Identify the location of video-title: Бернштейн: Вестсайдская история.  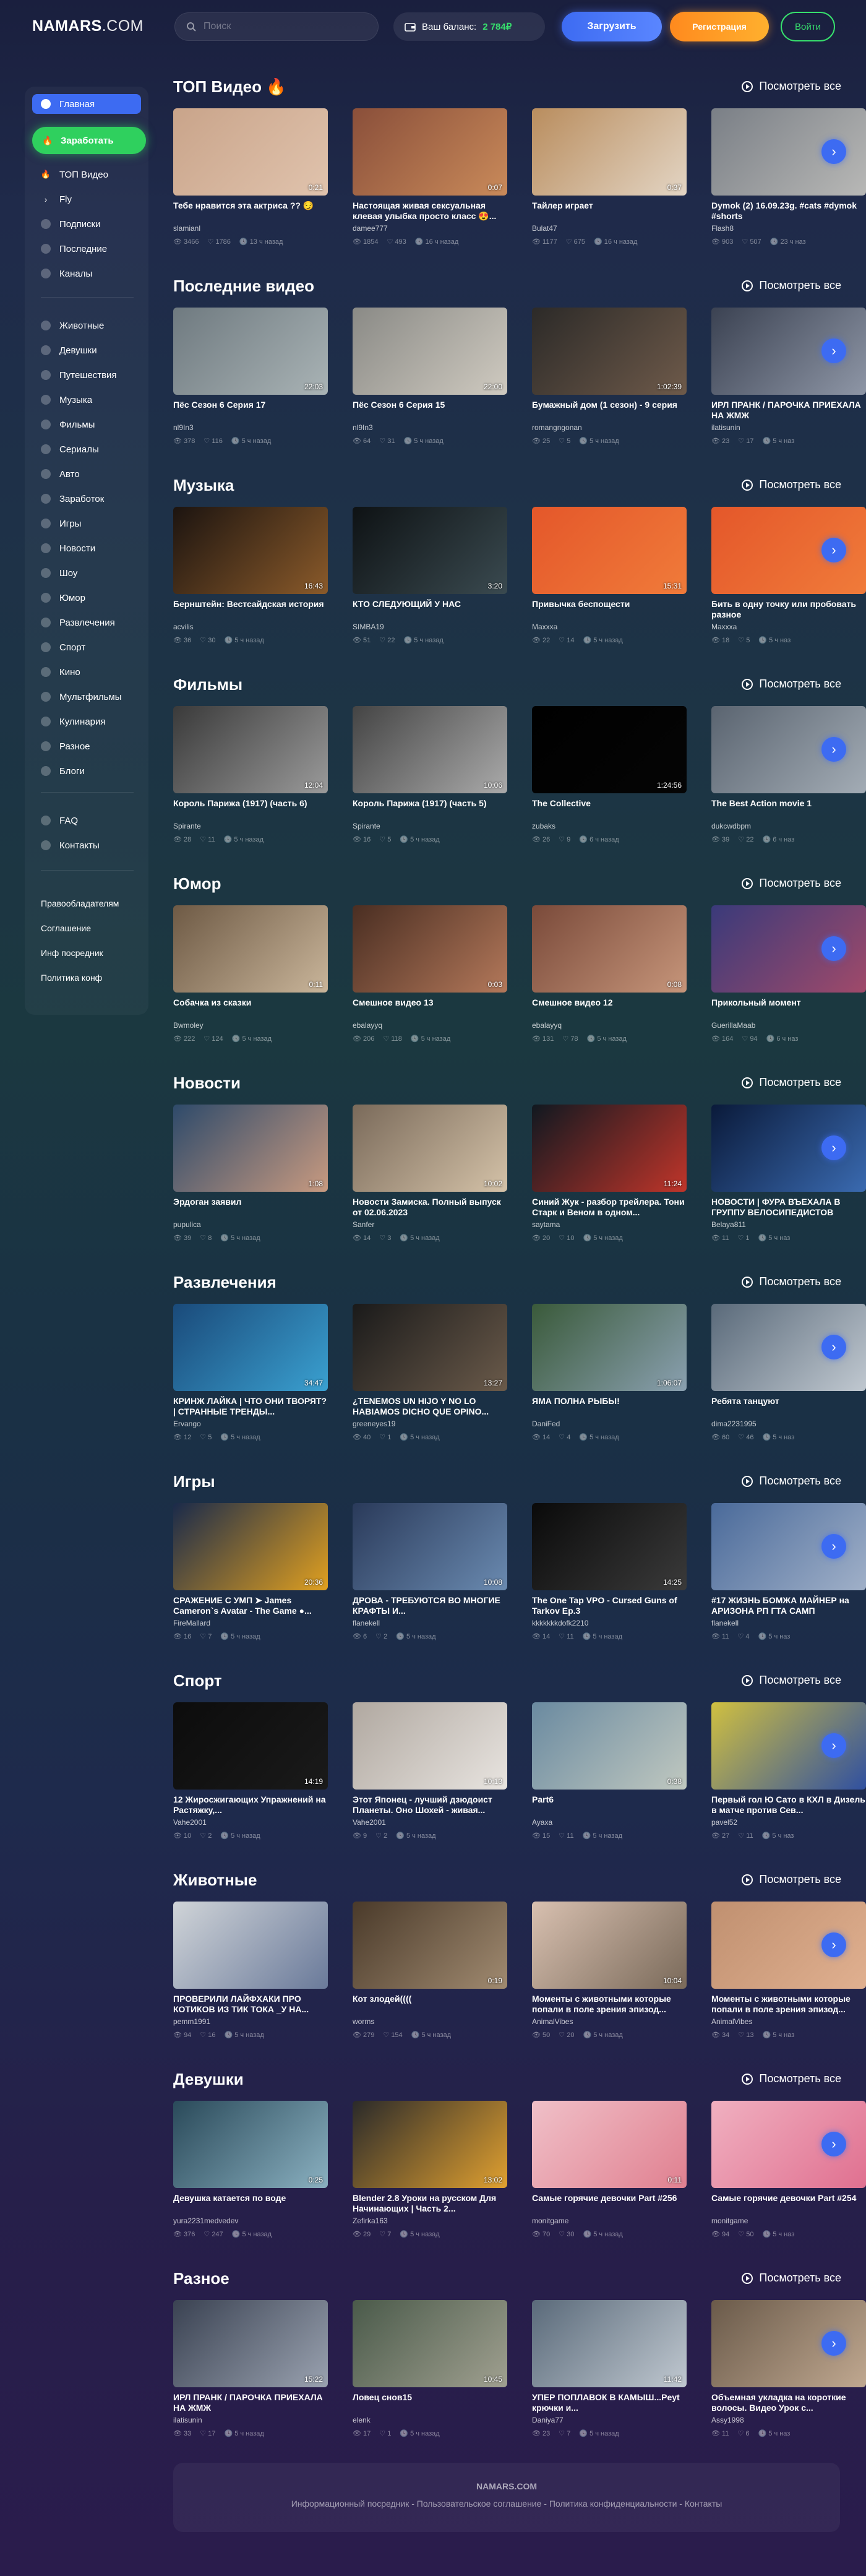
(250, 609).